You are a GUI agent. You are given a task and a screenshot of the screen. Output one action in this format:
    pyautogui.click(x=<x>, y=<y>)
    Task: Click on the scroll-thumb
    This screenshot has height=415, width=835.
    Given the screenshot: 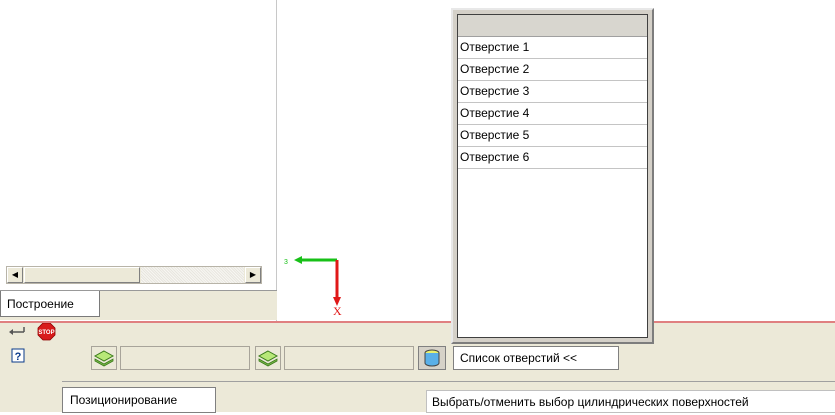 What is the action you would take?
    pyautogui.click(x=82, y=275)
    